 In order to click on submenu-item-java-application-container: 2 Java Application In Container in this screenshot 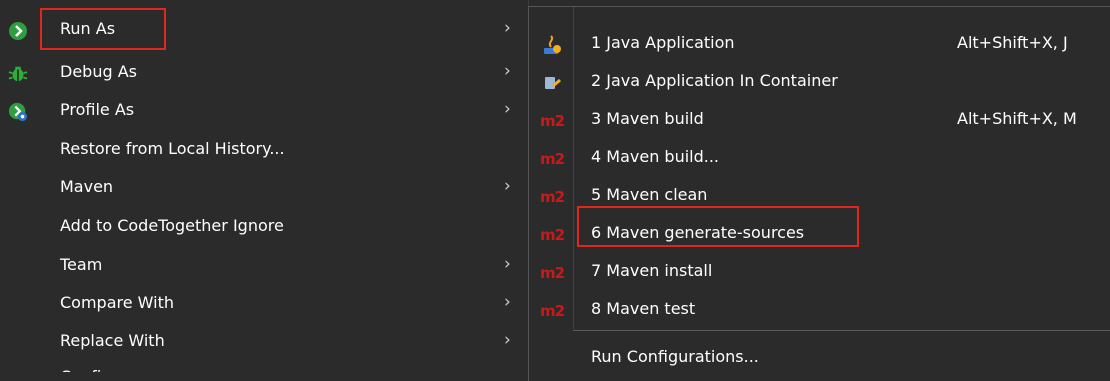, I will do `click(819, 82)`.